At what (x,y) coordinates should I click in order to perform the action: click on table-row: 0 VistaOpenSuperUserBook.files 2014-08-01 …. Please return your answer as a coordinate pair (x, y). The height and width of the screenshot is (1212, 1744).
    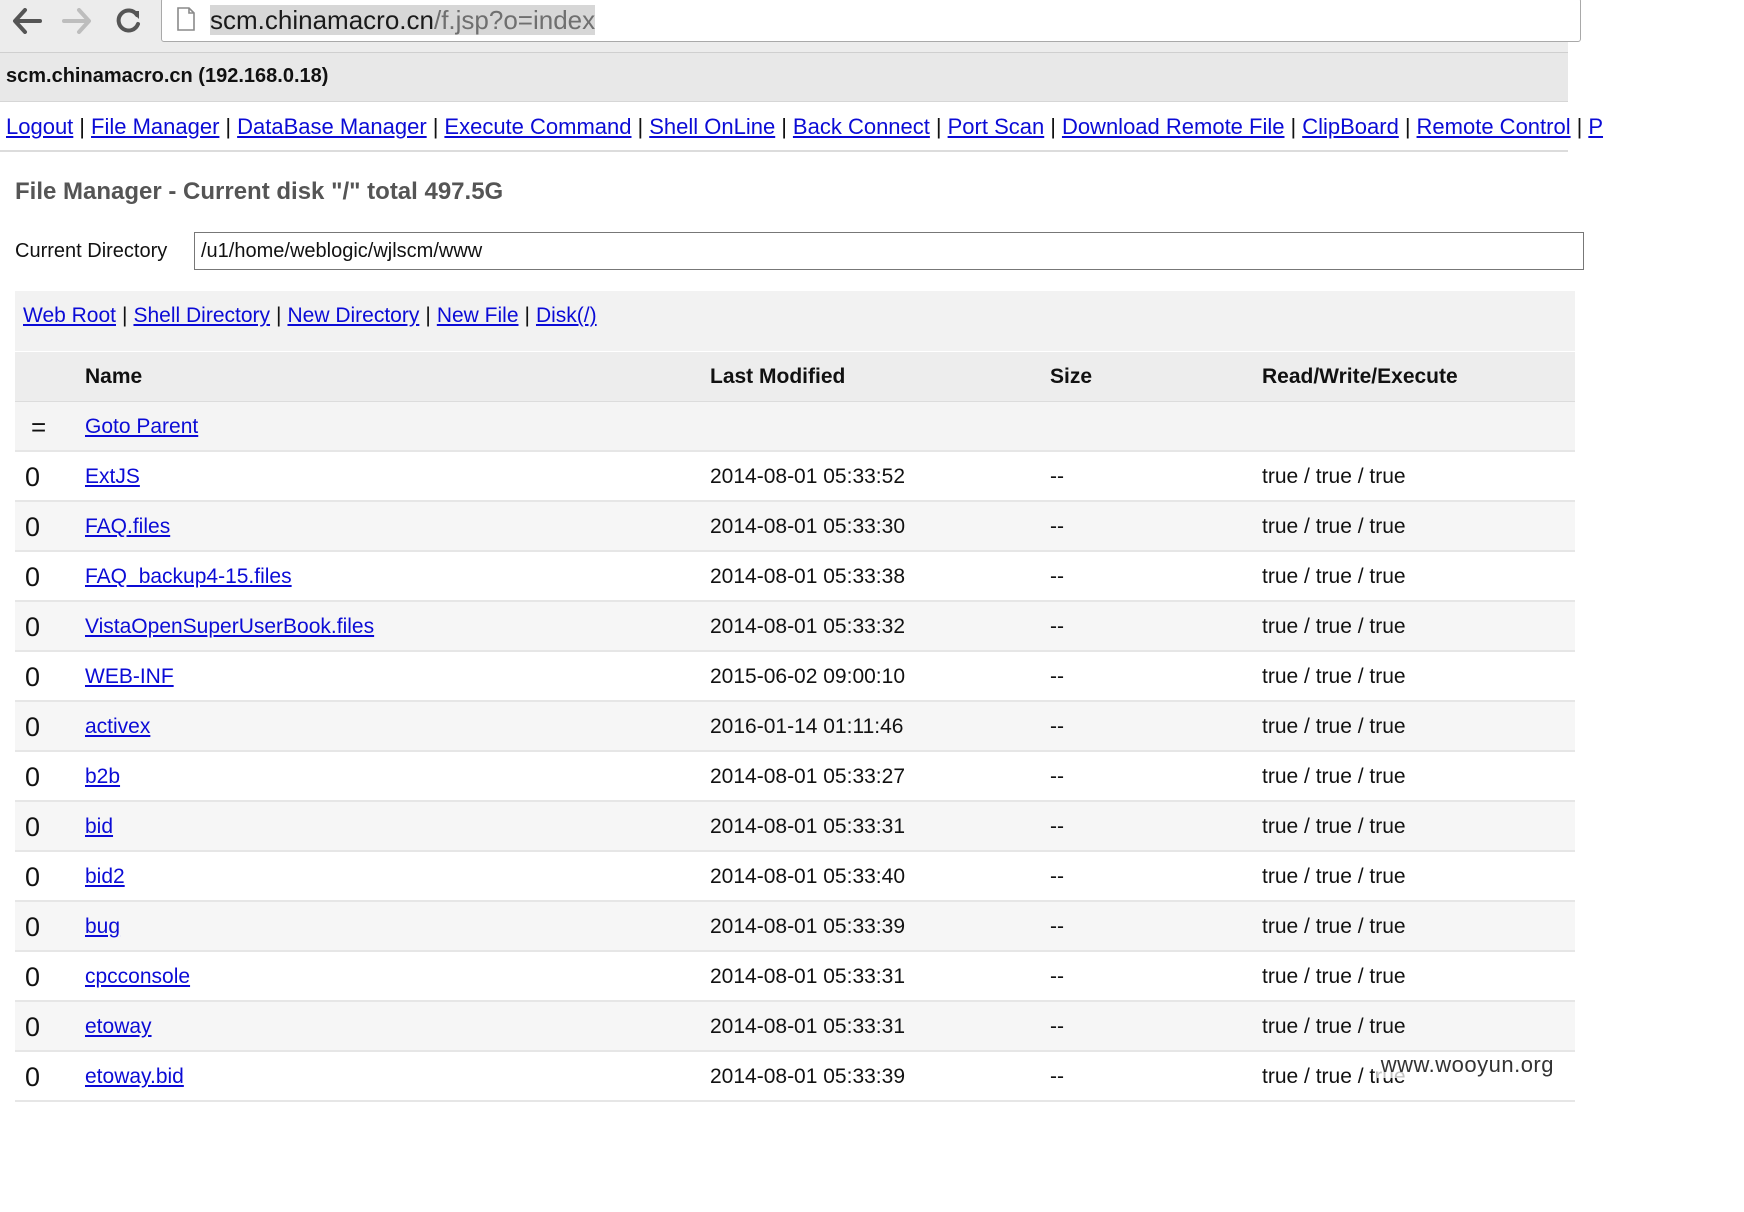
    Looking at the image, I should click on (795, 627).